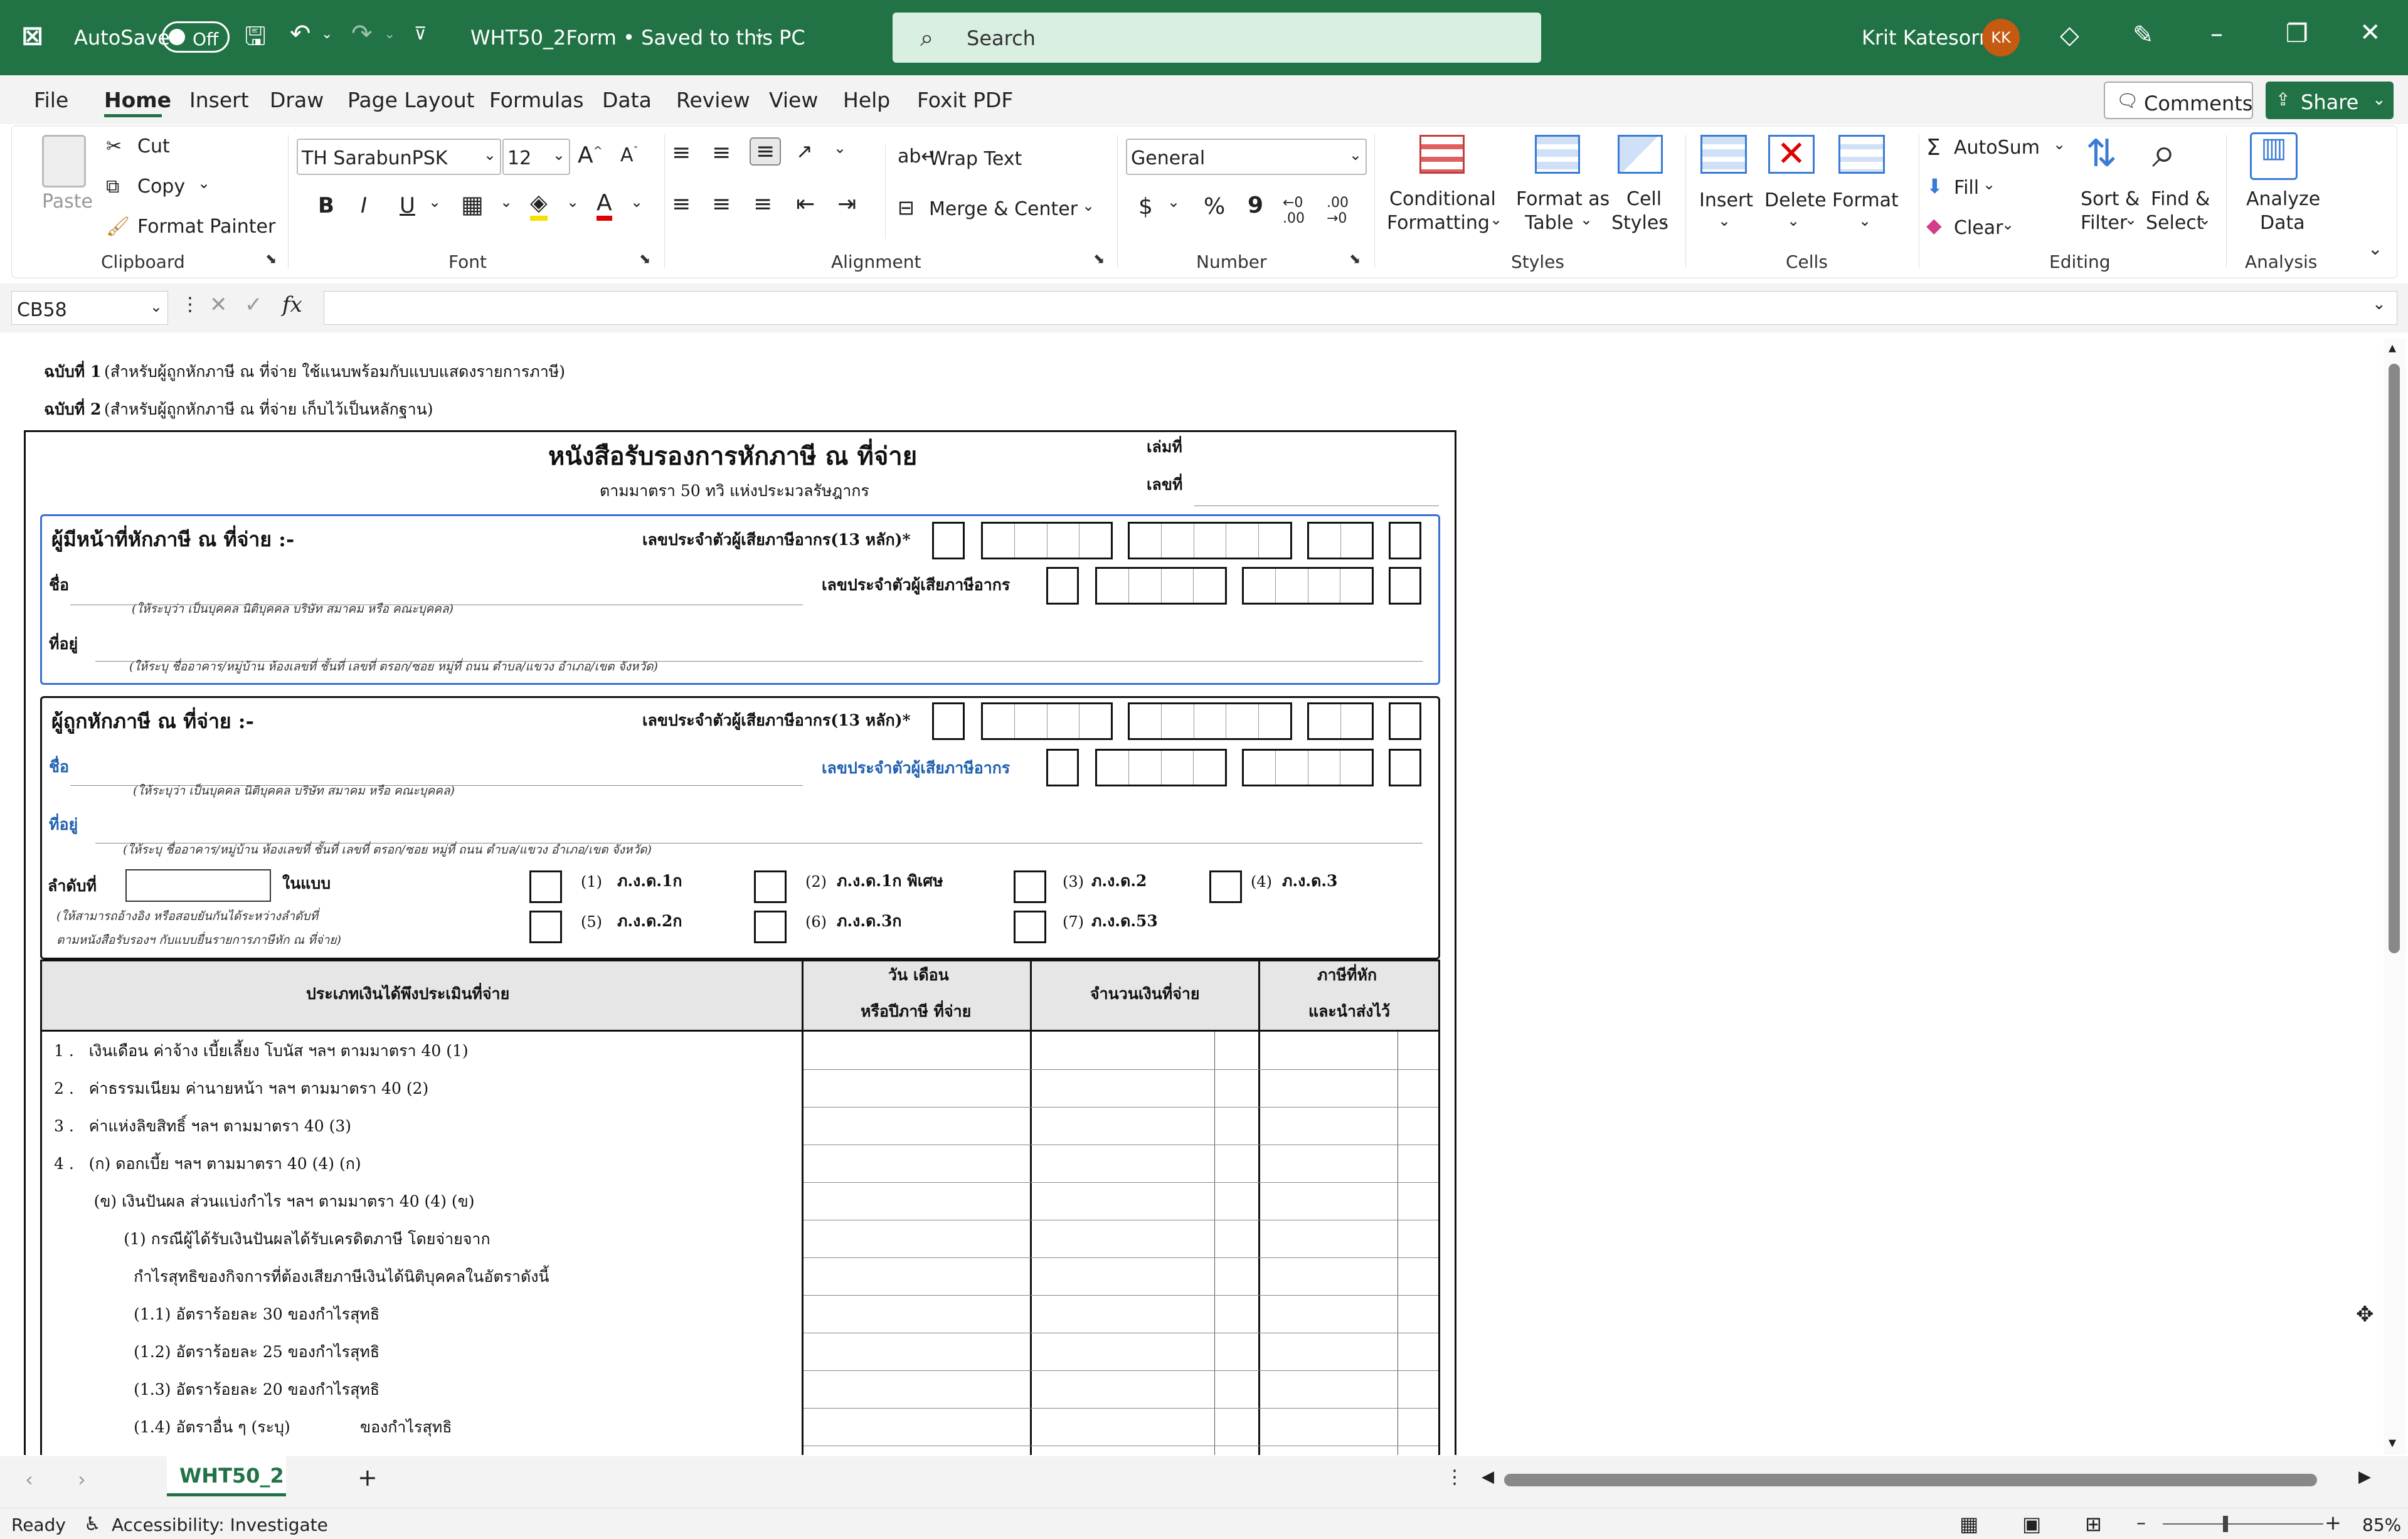  What do you see at coordinates (637, 202) in the screenshot?
I see `font-color-dropdown-icon: ⌄` at bounding box center [637, 202].